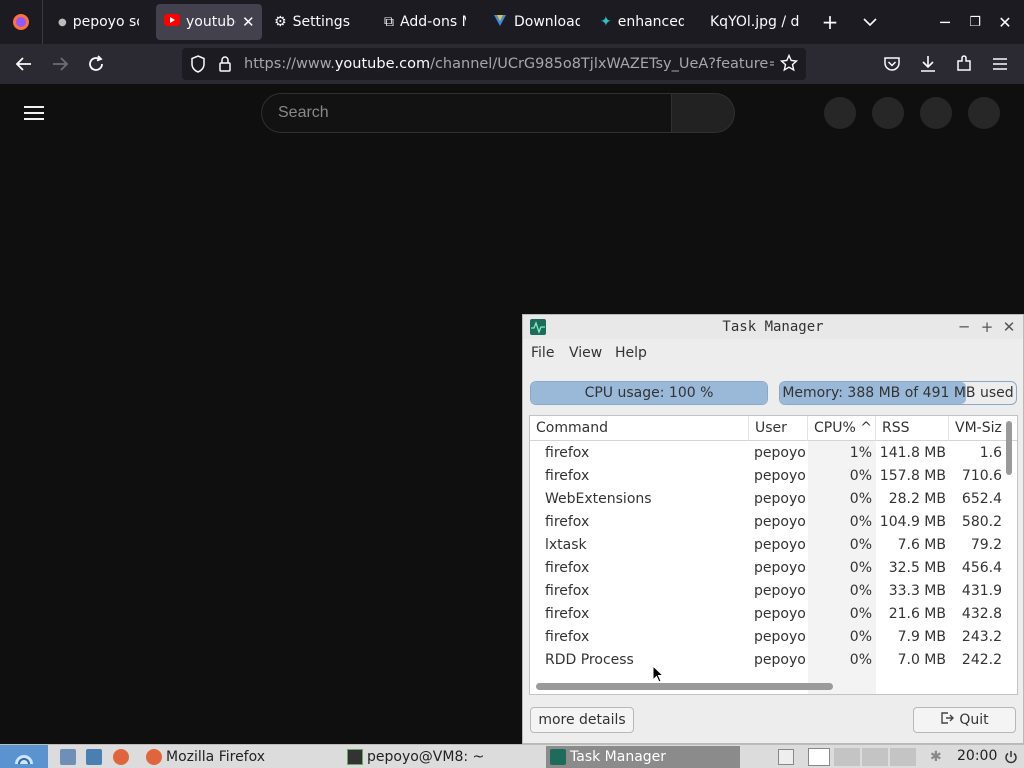 Image resolution: width=1024 pixels, height=768 pixels. I want to click on clock: 20:00, so click(977, 756).